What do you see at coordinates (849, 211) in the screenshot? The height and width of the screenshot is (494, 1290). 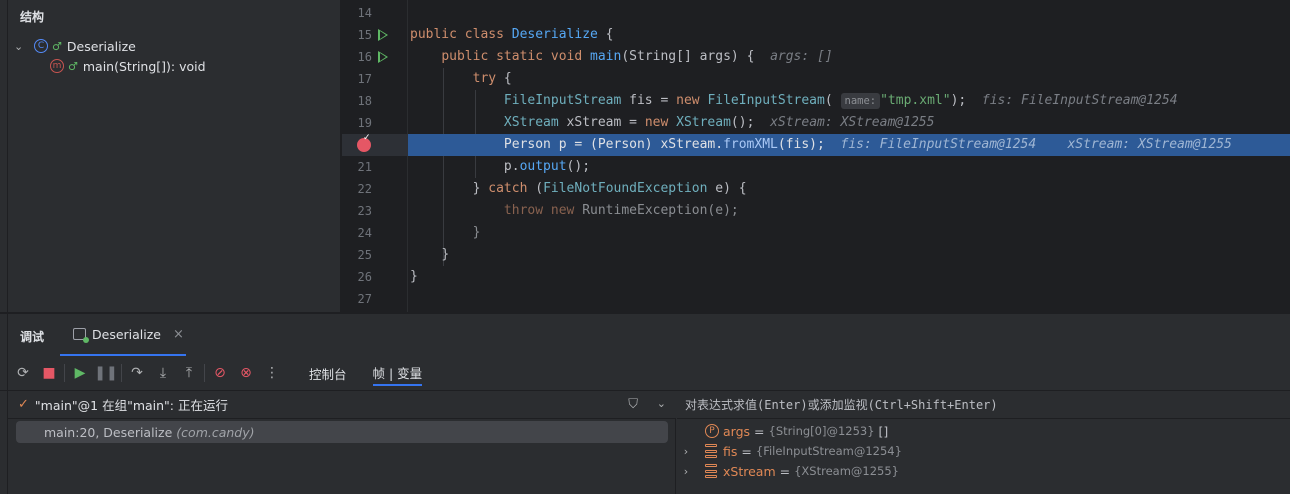 I see `code-line-23: throw new RuntimeException(e);` at bounding box center [849, 211].